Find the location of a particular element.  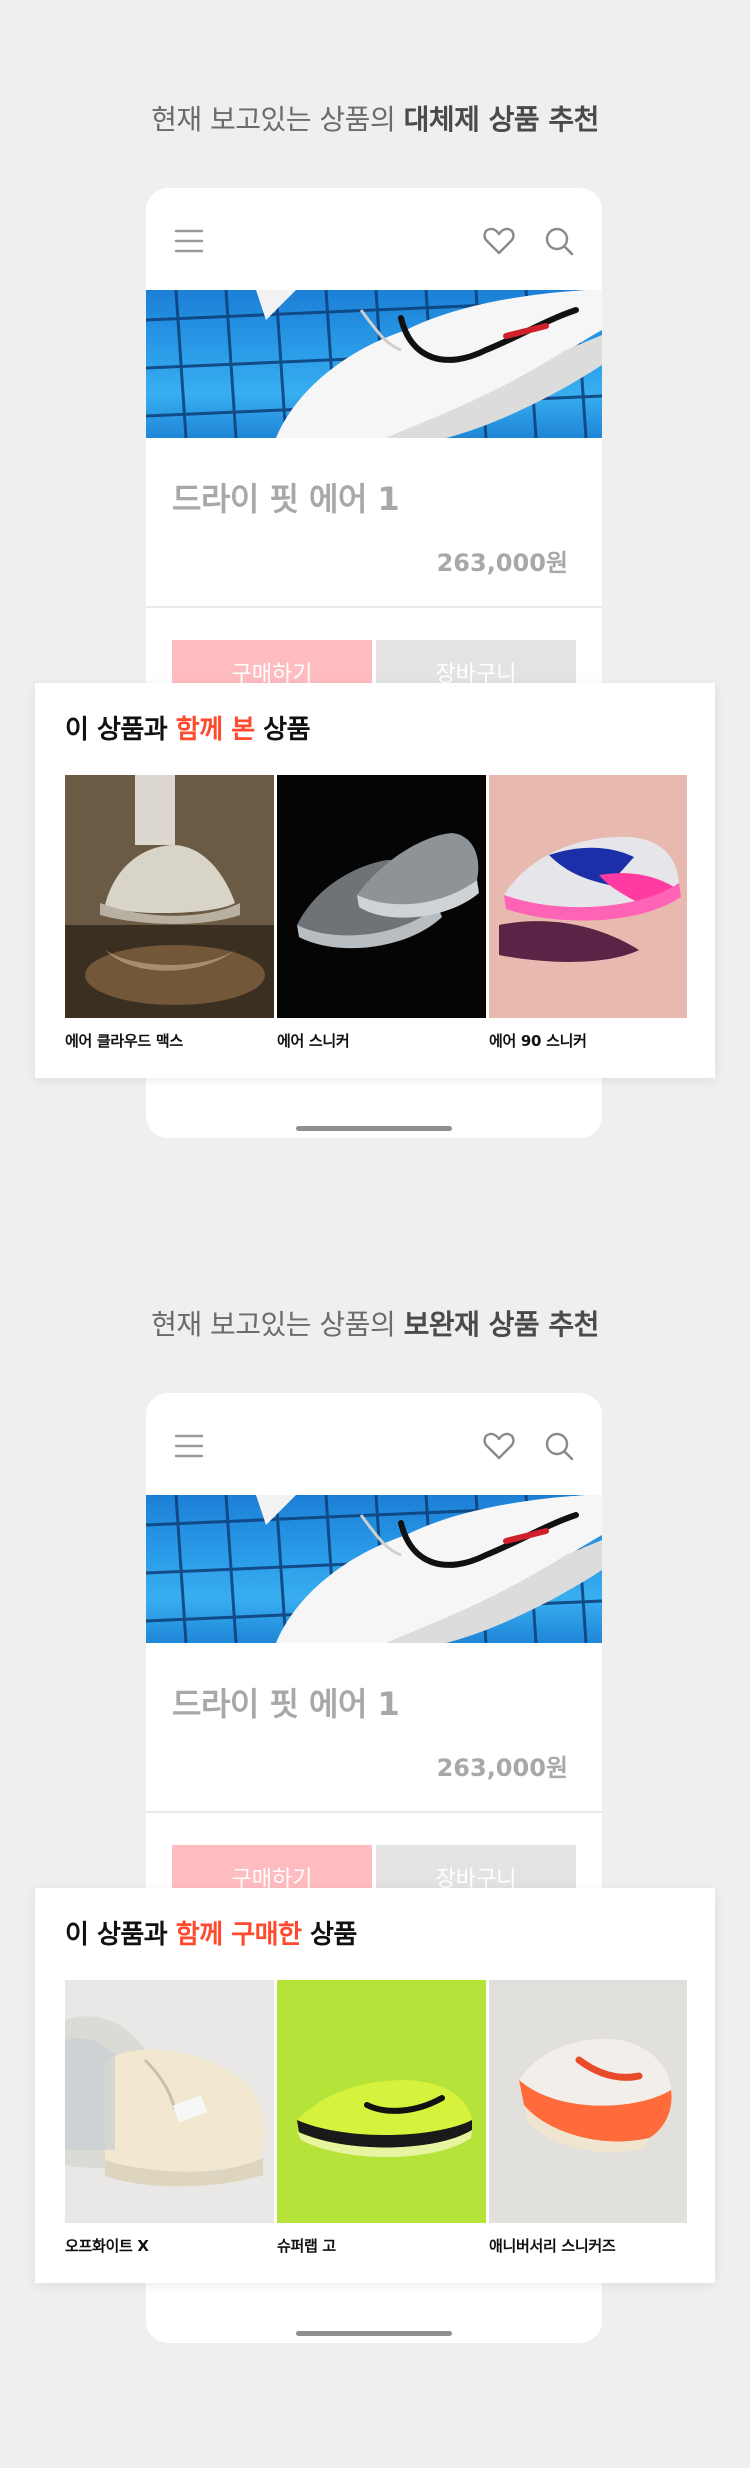

product-item: 애니버서리 스니커즈 is located at coordinates (588, 2118).